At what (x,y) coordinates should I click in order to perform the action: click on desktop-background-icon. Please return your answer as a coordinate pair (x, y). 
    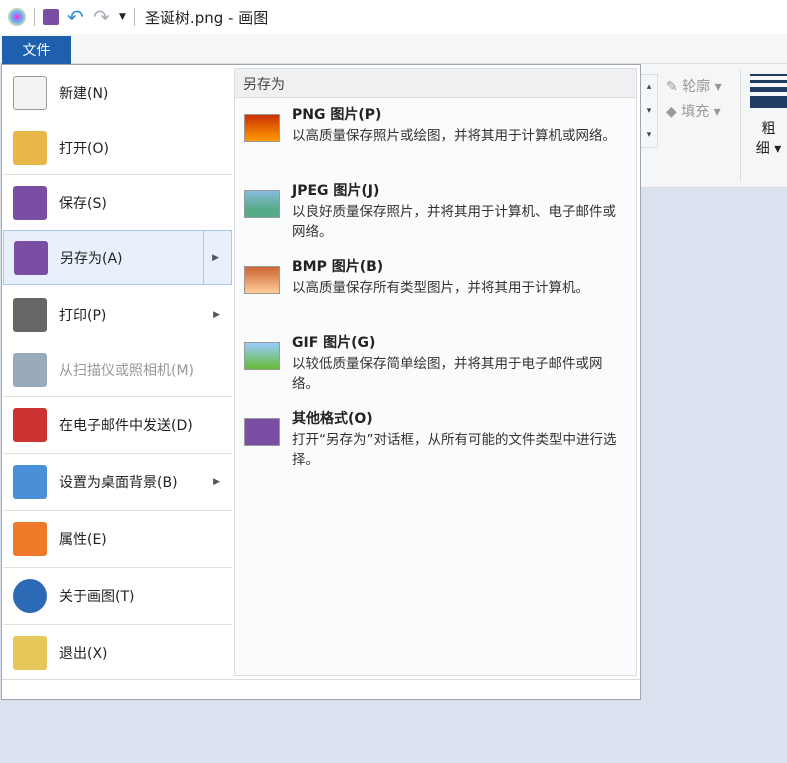
    Looking at the image, I should click on (30, 481).